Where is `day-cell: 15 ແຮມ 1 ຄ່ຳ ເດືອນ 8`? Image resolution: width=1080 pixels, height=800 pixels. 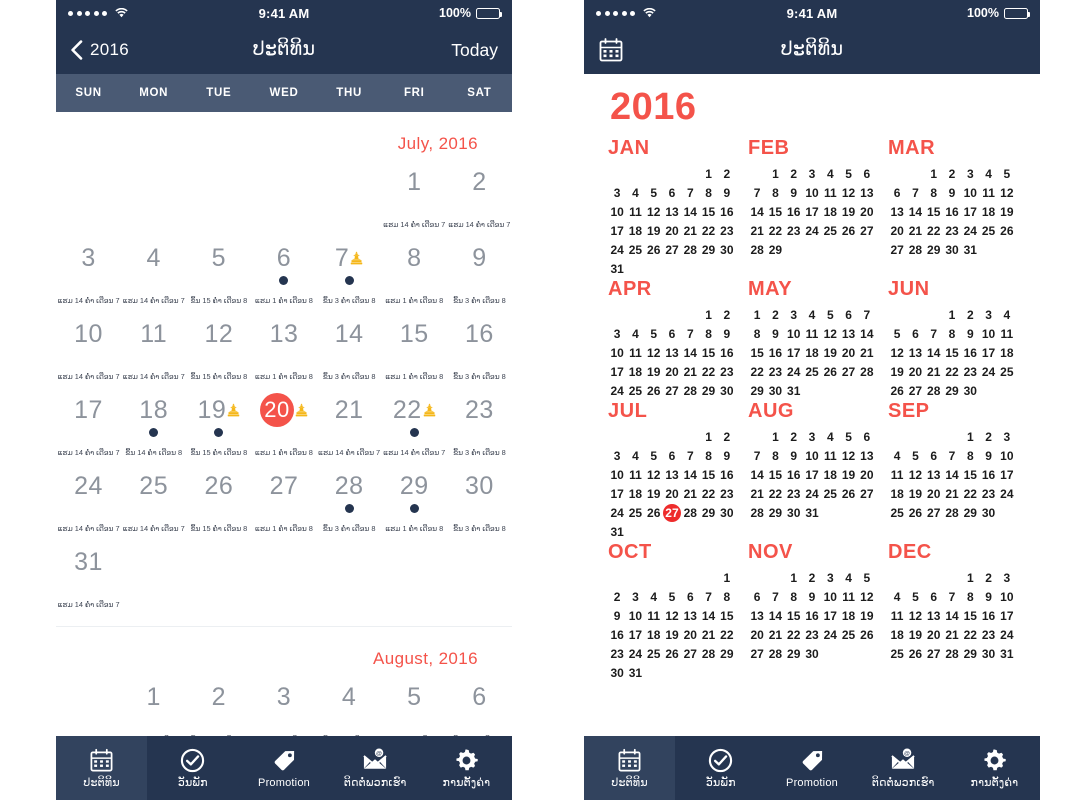
day-cell: 15 ແຮມ 1 ຄ່ຳ ເດືອນ 8 is located at coordinates (414, 348).